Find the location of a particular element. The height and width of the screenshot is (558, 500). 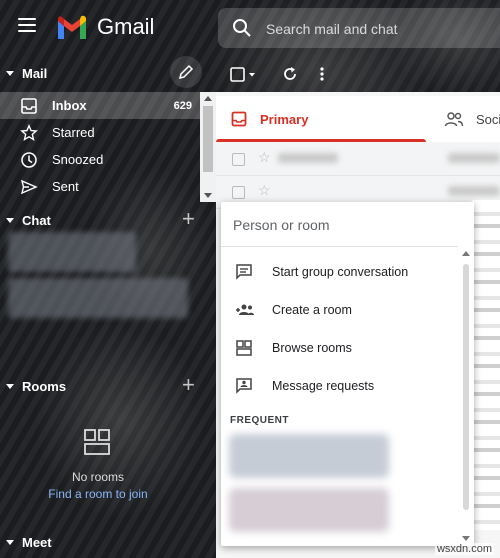

star-icon is located at coordinates (29, 132).